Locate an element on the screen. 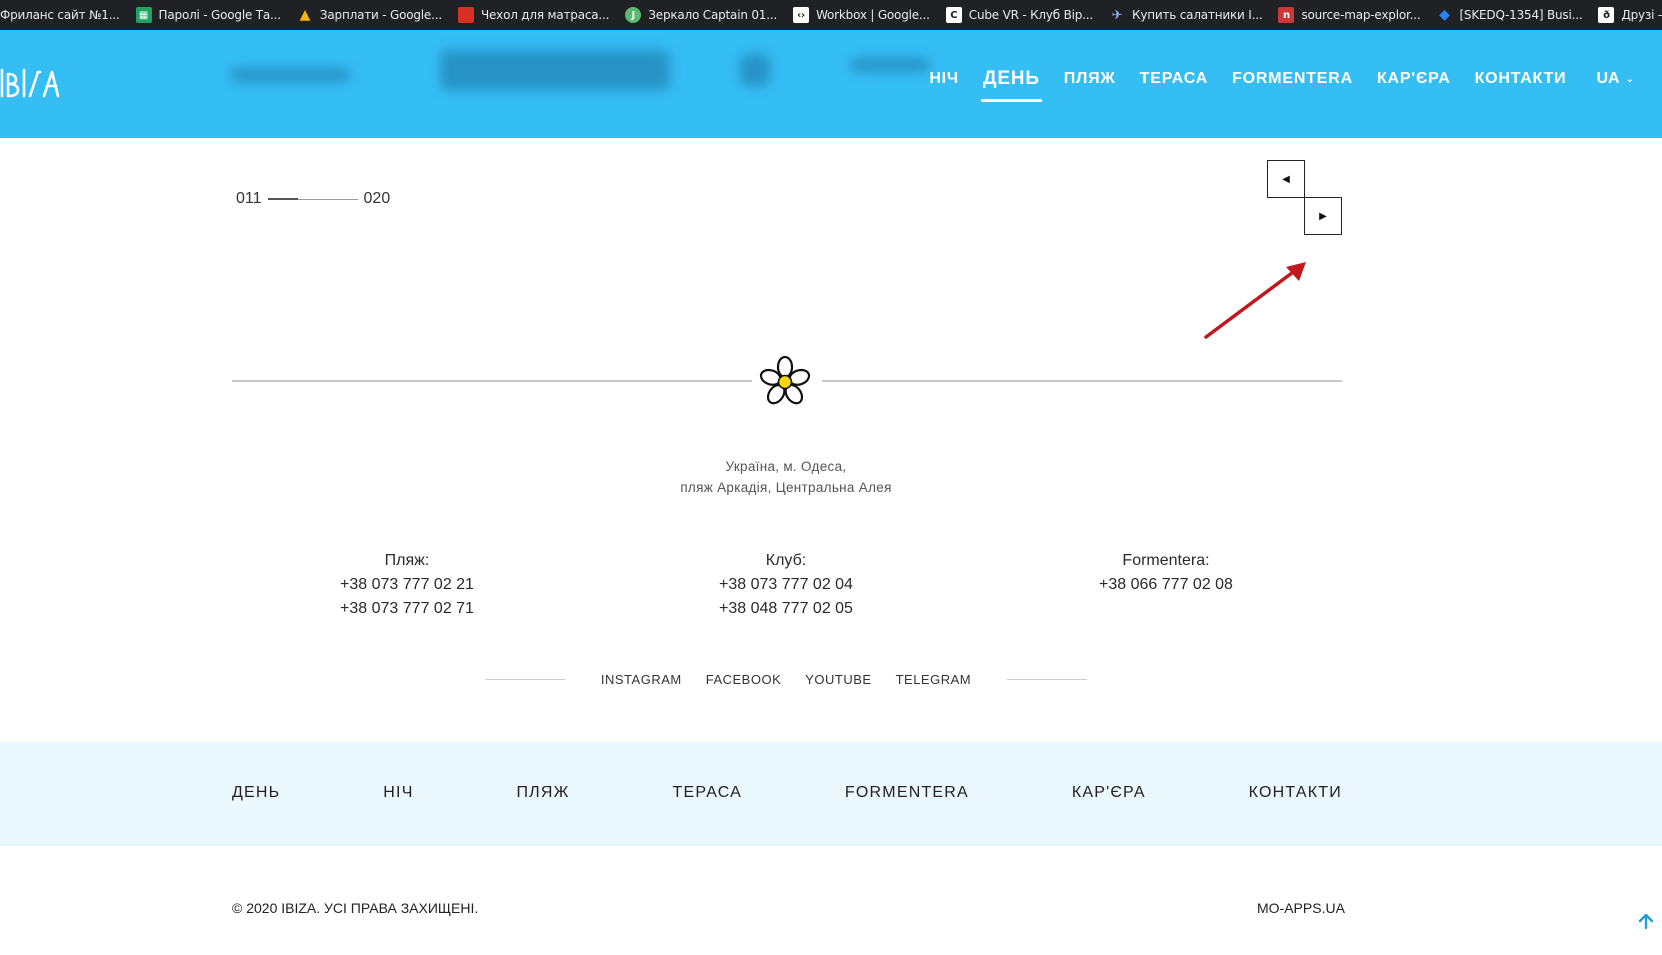  nav-terrace: ТЕРАСА is located at coordinates (1174, 79).